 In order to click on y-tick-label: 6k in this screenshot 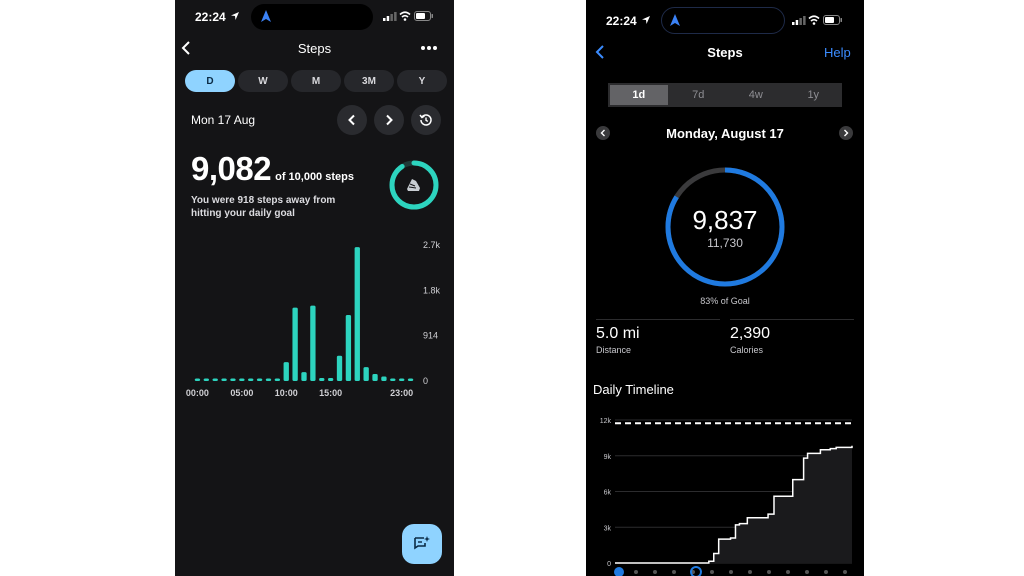, I will do `click(608, 493)`.